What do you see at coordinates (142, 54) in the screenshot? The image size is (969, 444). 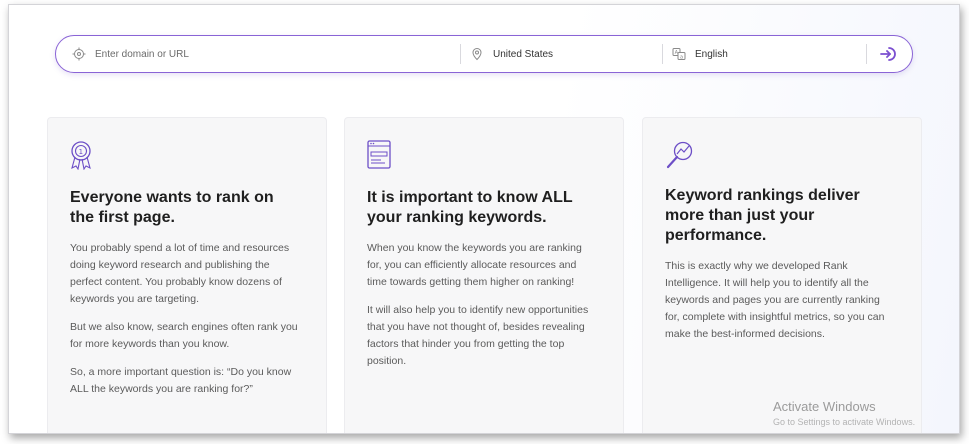 I see `domain-input: Enter domain or URL` at bounding box center [142, 54].